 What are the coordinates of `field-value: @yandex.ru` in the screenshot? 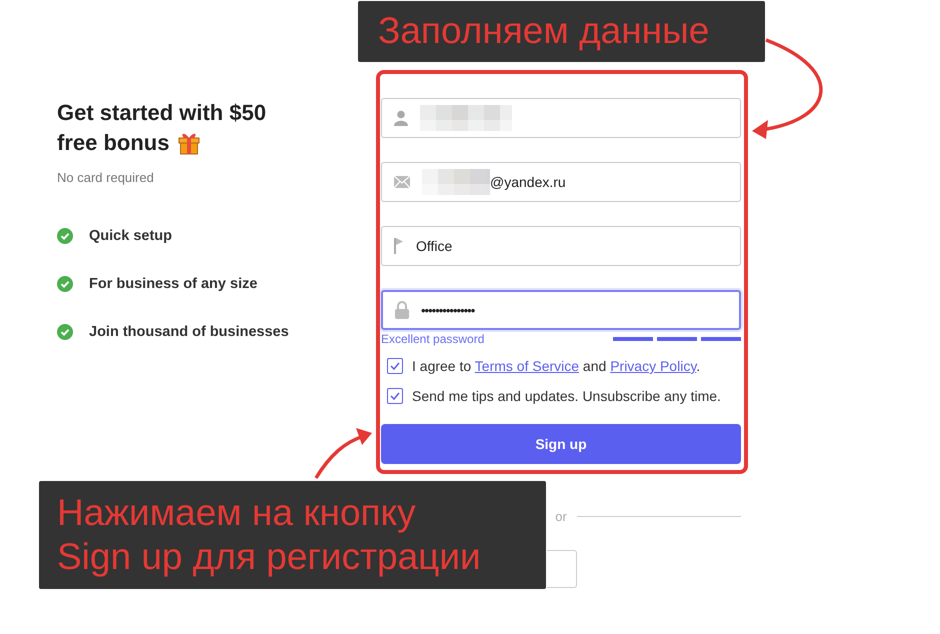 It's located at (528, 182).